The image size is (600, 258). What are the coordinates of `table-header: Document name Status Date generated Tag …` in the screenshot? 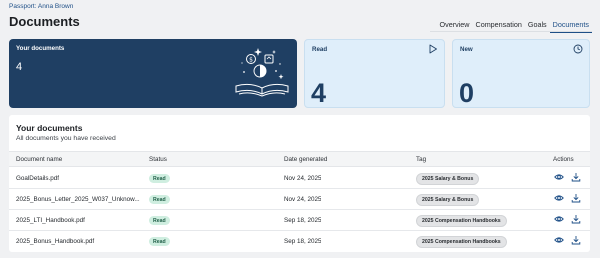 It's located at (299, 159).